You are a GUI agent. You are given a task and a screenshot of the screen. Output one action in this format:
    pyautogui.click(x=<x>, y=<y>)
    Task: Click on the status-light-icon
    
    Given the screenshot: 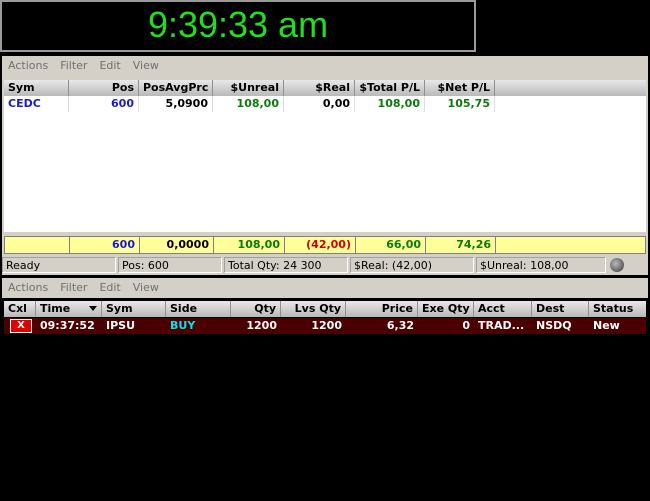 What is the action you would take?
    pyautogui.click(x=617, y=265)
    